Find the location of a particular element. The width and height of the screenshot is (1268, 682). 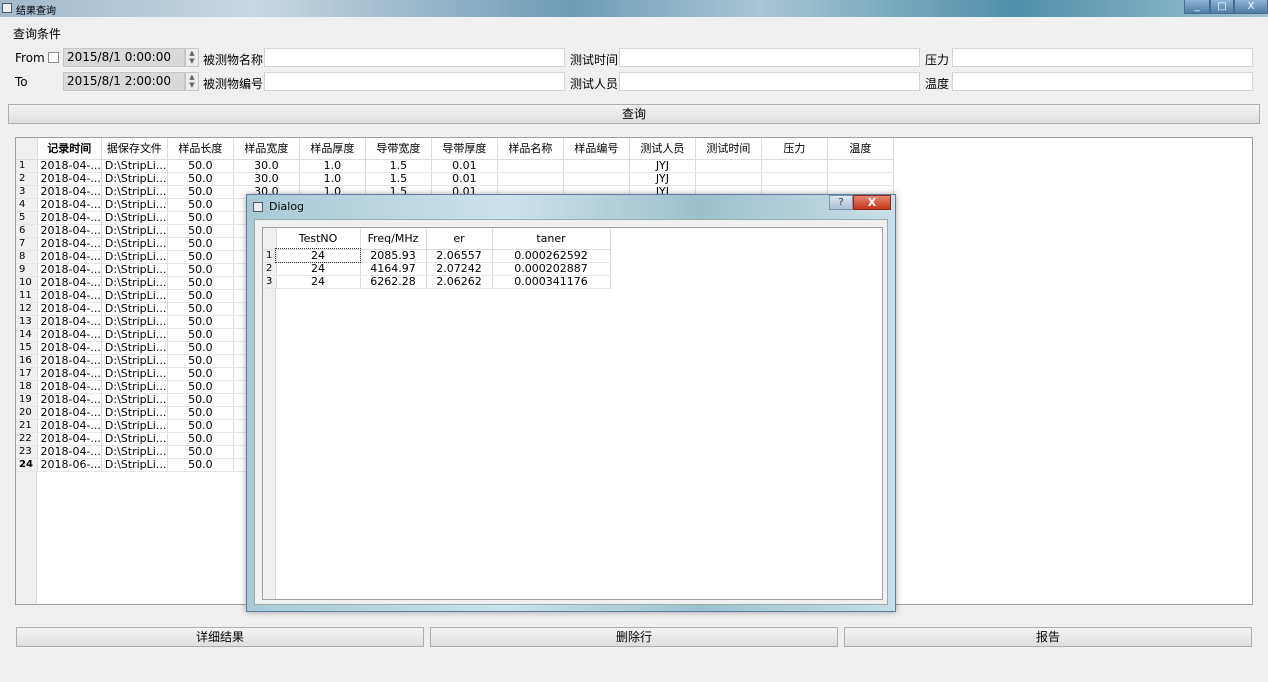

dialog-cell-er: 2.06262 is located at coordinates (459, 282).